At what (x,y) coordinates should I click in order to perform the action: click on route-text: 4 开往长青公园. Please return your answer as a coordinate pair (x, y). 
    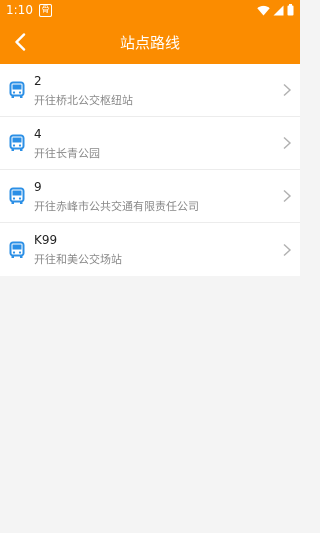
    Looking at the image, I should click on (158, 143).